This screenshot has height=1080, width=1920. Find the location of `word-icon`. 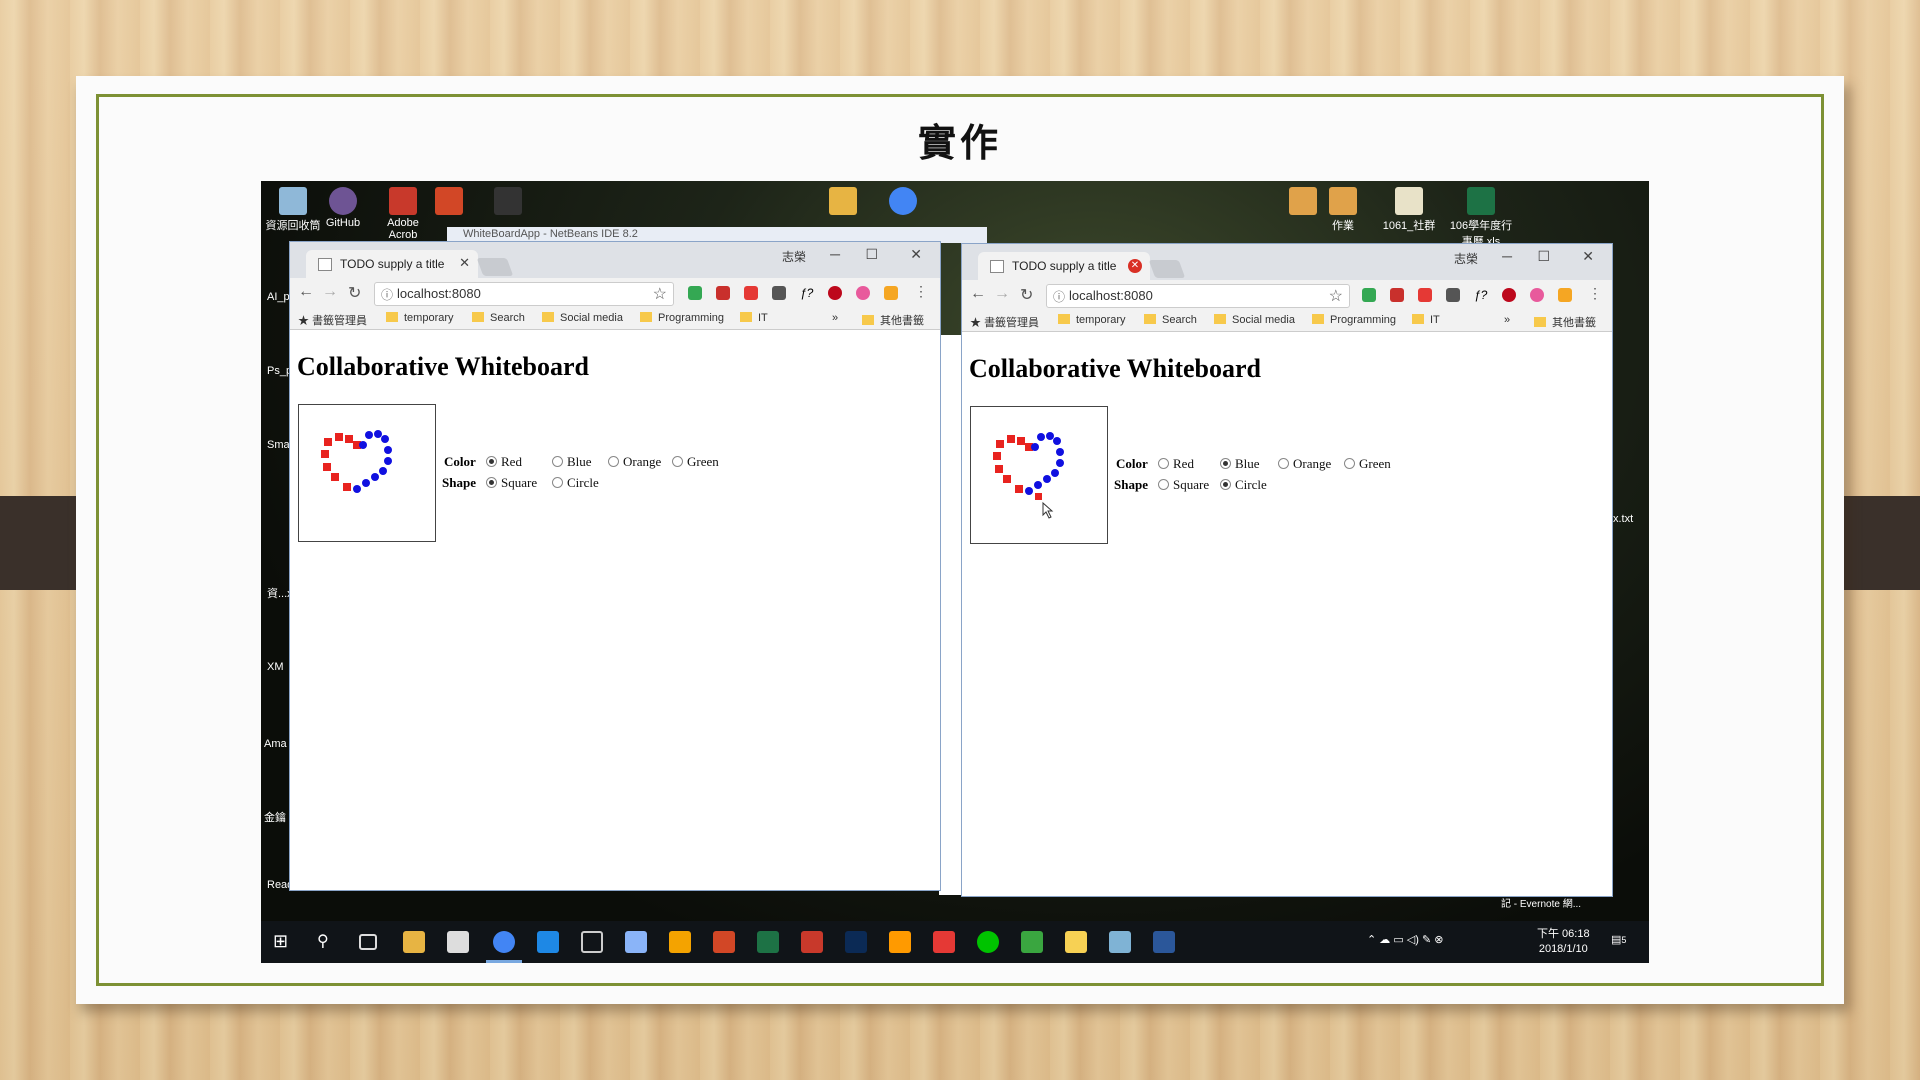

word-icon is located at coordinates (1164, 942).